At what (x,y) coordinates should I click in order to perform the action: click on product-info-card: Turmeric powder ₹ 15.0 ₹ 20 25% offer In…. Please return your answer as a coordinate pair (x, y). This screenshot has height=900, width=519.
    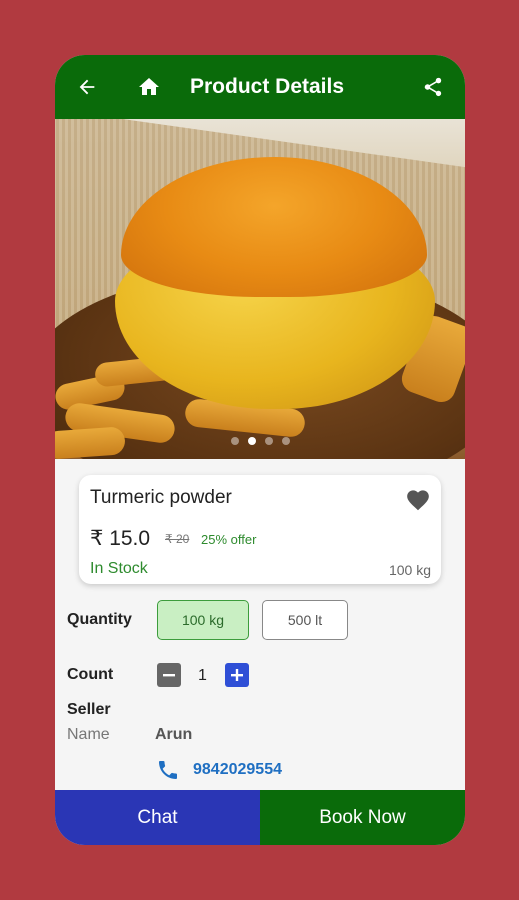
    Looking at the image, I should click on (260, 529).